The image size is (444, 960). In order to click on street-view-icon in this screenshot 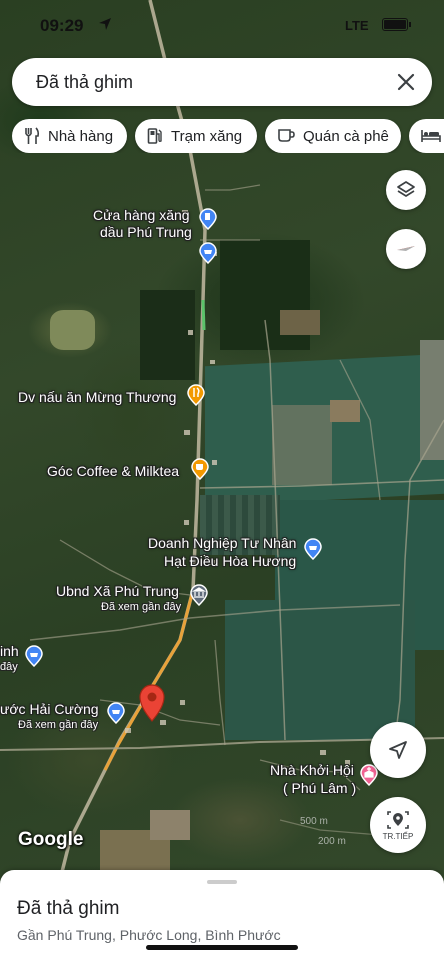, I will do `click(398, 820)`.